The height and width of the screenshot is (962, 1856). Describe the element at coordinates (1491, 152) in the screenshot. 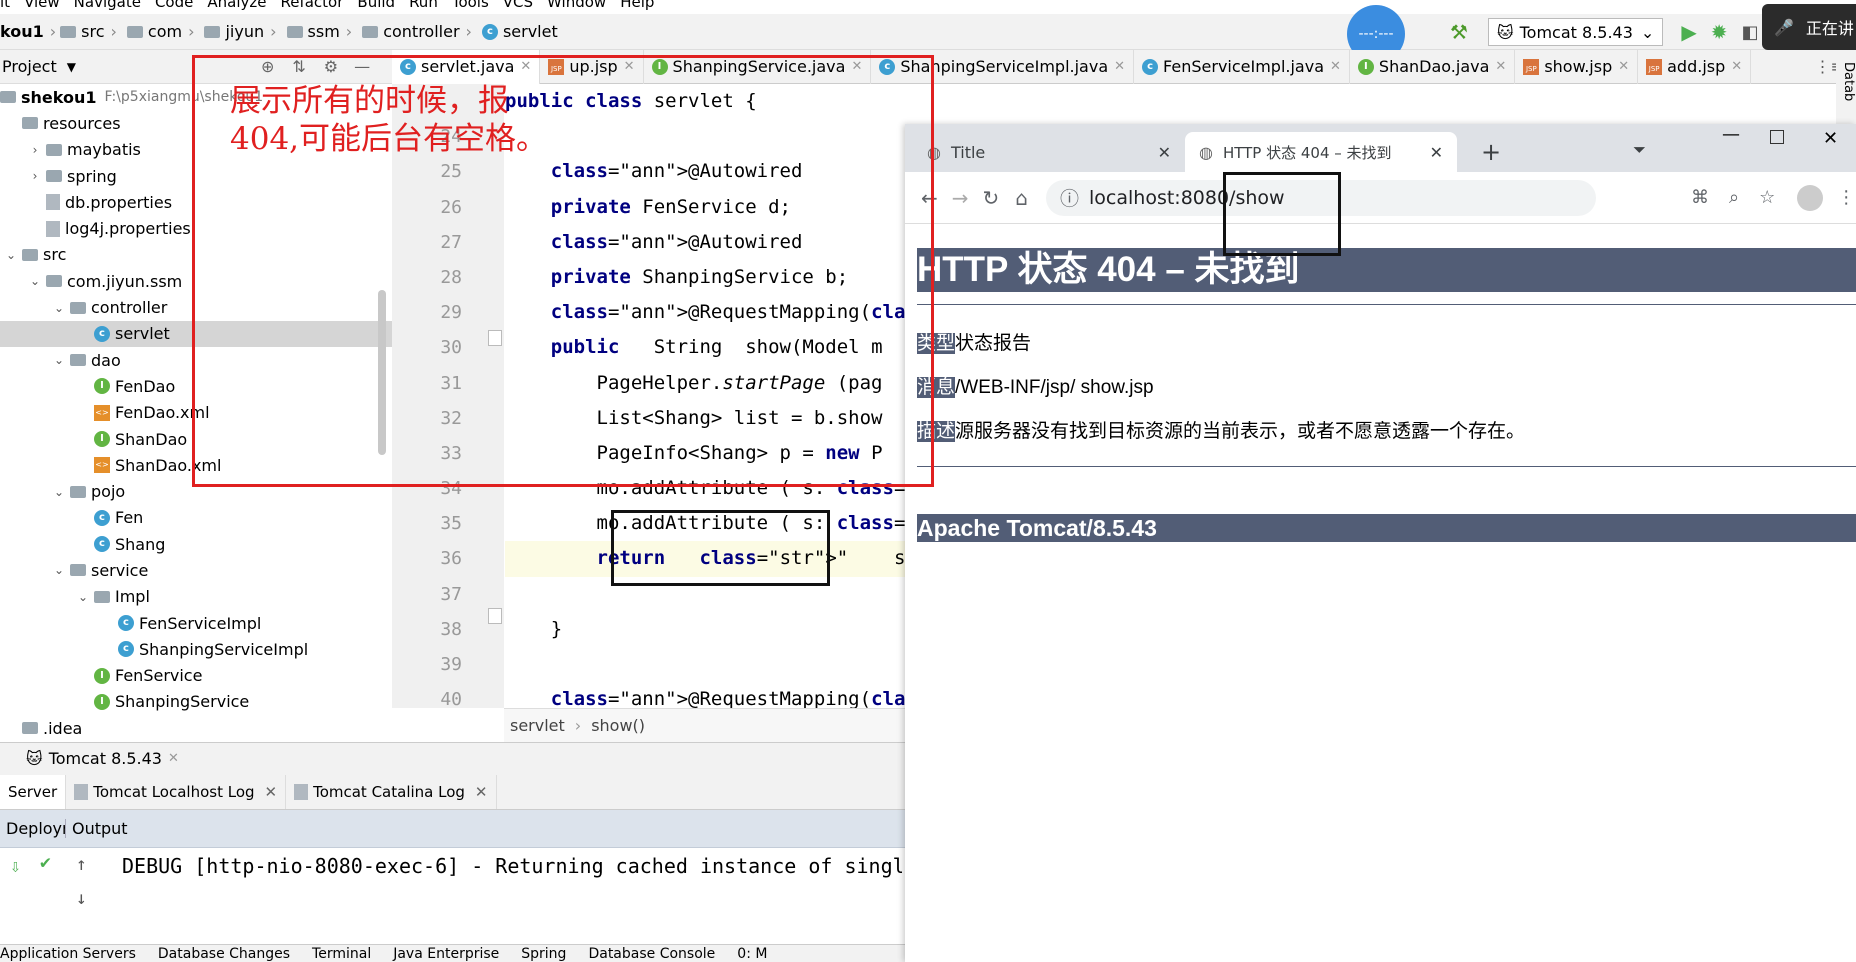

I see `new-tab-icon: +` at that location.